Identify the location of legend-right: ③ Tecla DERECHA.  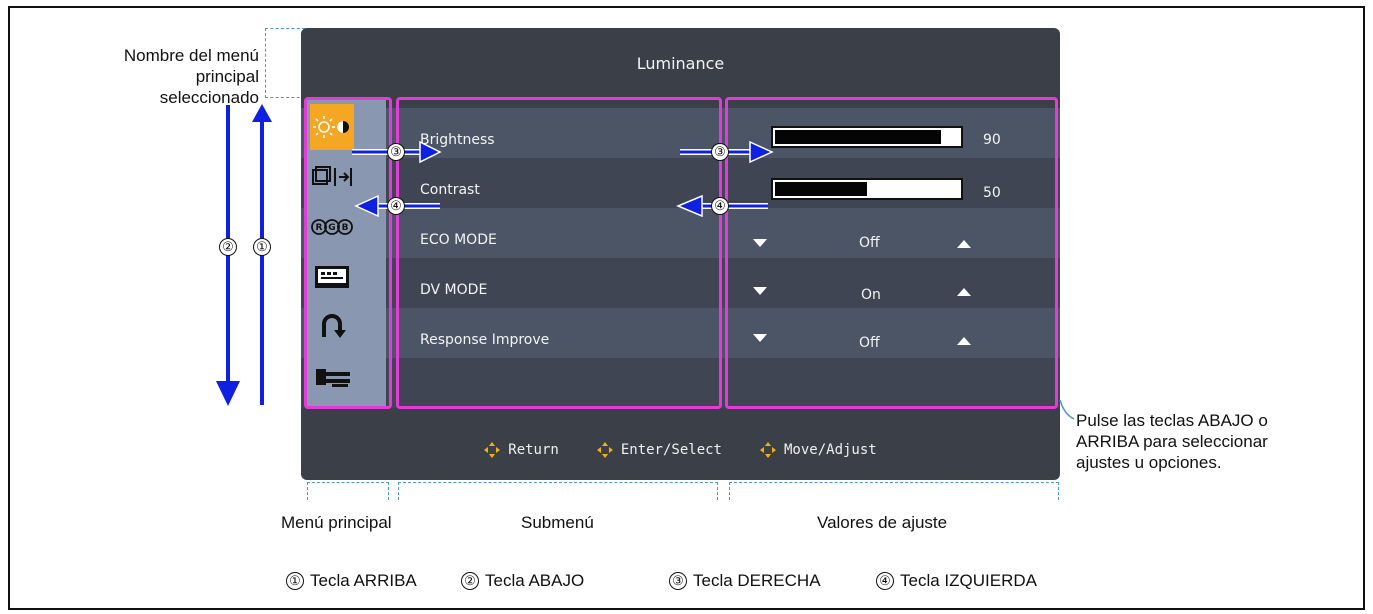
(745, 581).